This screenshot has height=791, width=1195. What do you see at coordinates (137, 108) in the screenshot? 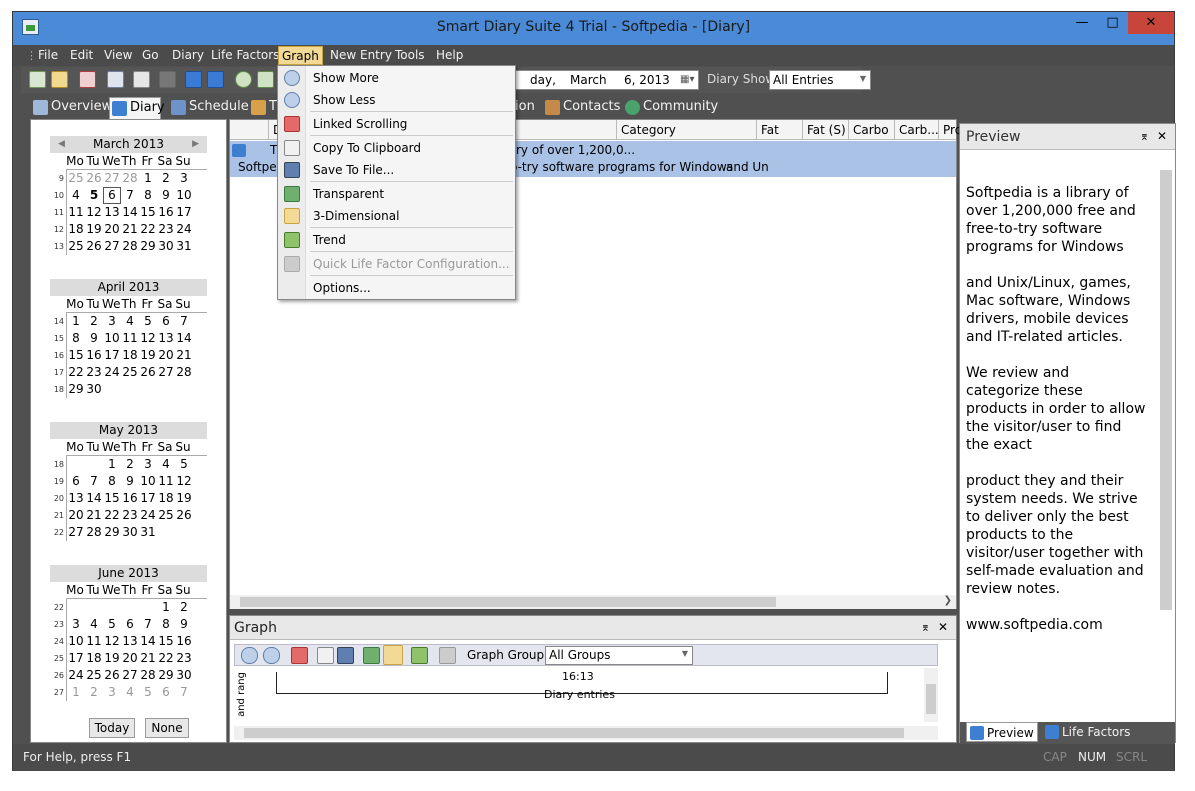
I see `tab-diary: Diary` at bounding box center [137, 108].